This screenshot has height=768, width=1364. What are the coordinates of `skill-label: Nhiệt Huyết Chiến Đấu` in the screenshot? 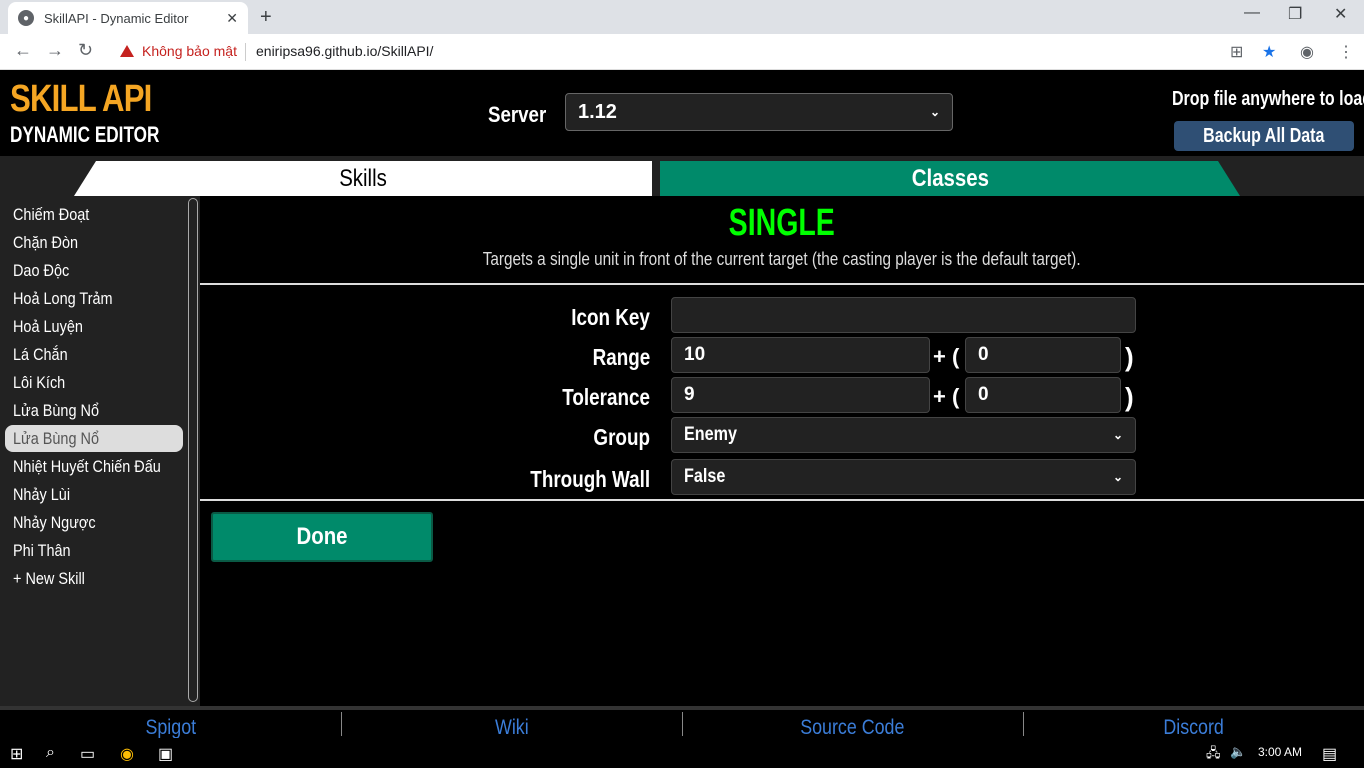 It's located at (87, 466).